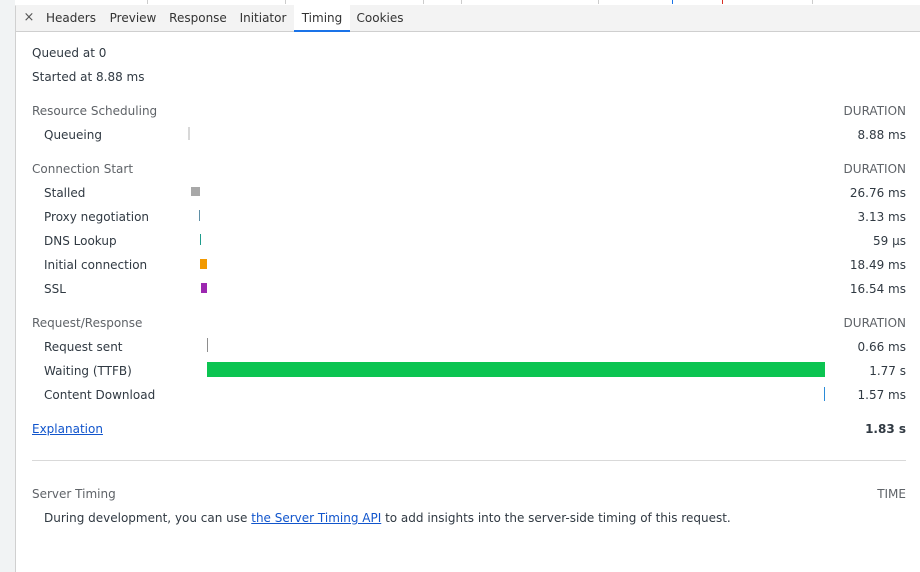  What do you see at coordinates (885, 429) in the screenshot?
I see `total-duration: 1.83 s` at bounding box center [885, 429].